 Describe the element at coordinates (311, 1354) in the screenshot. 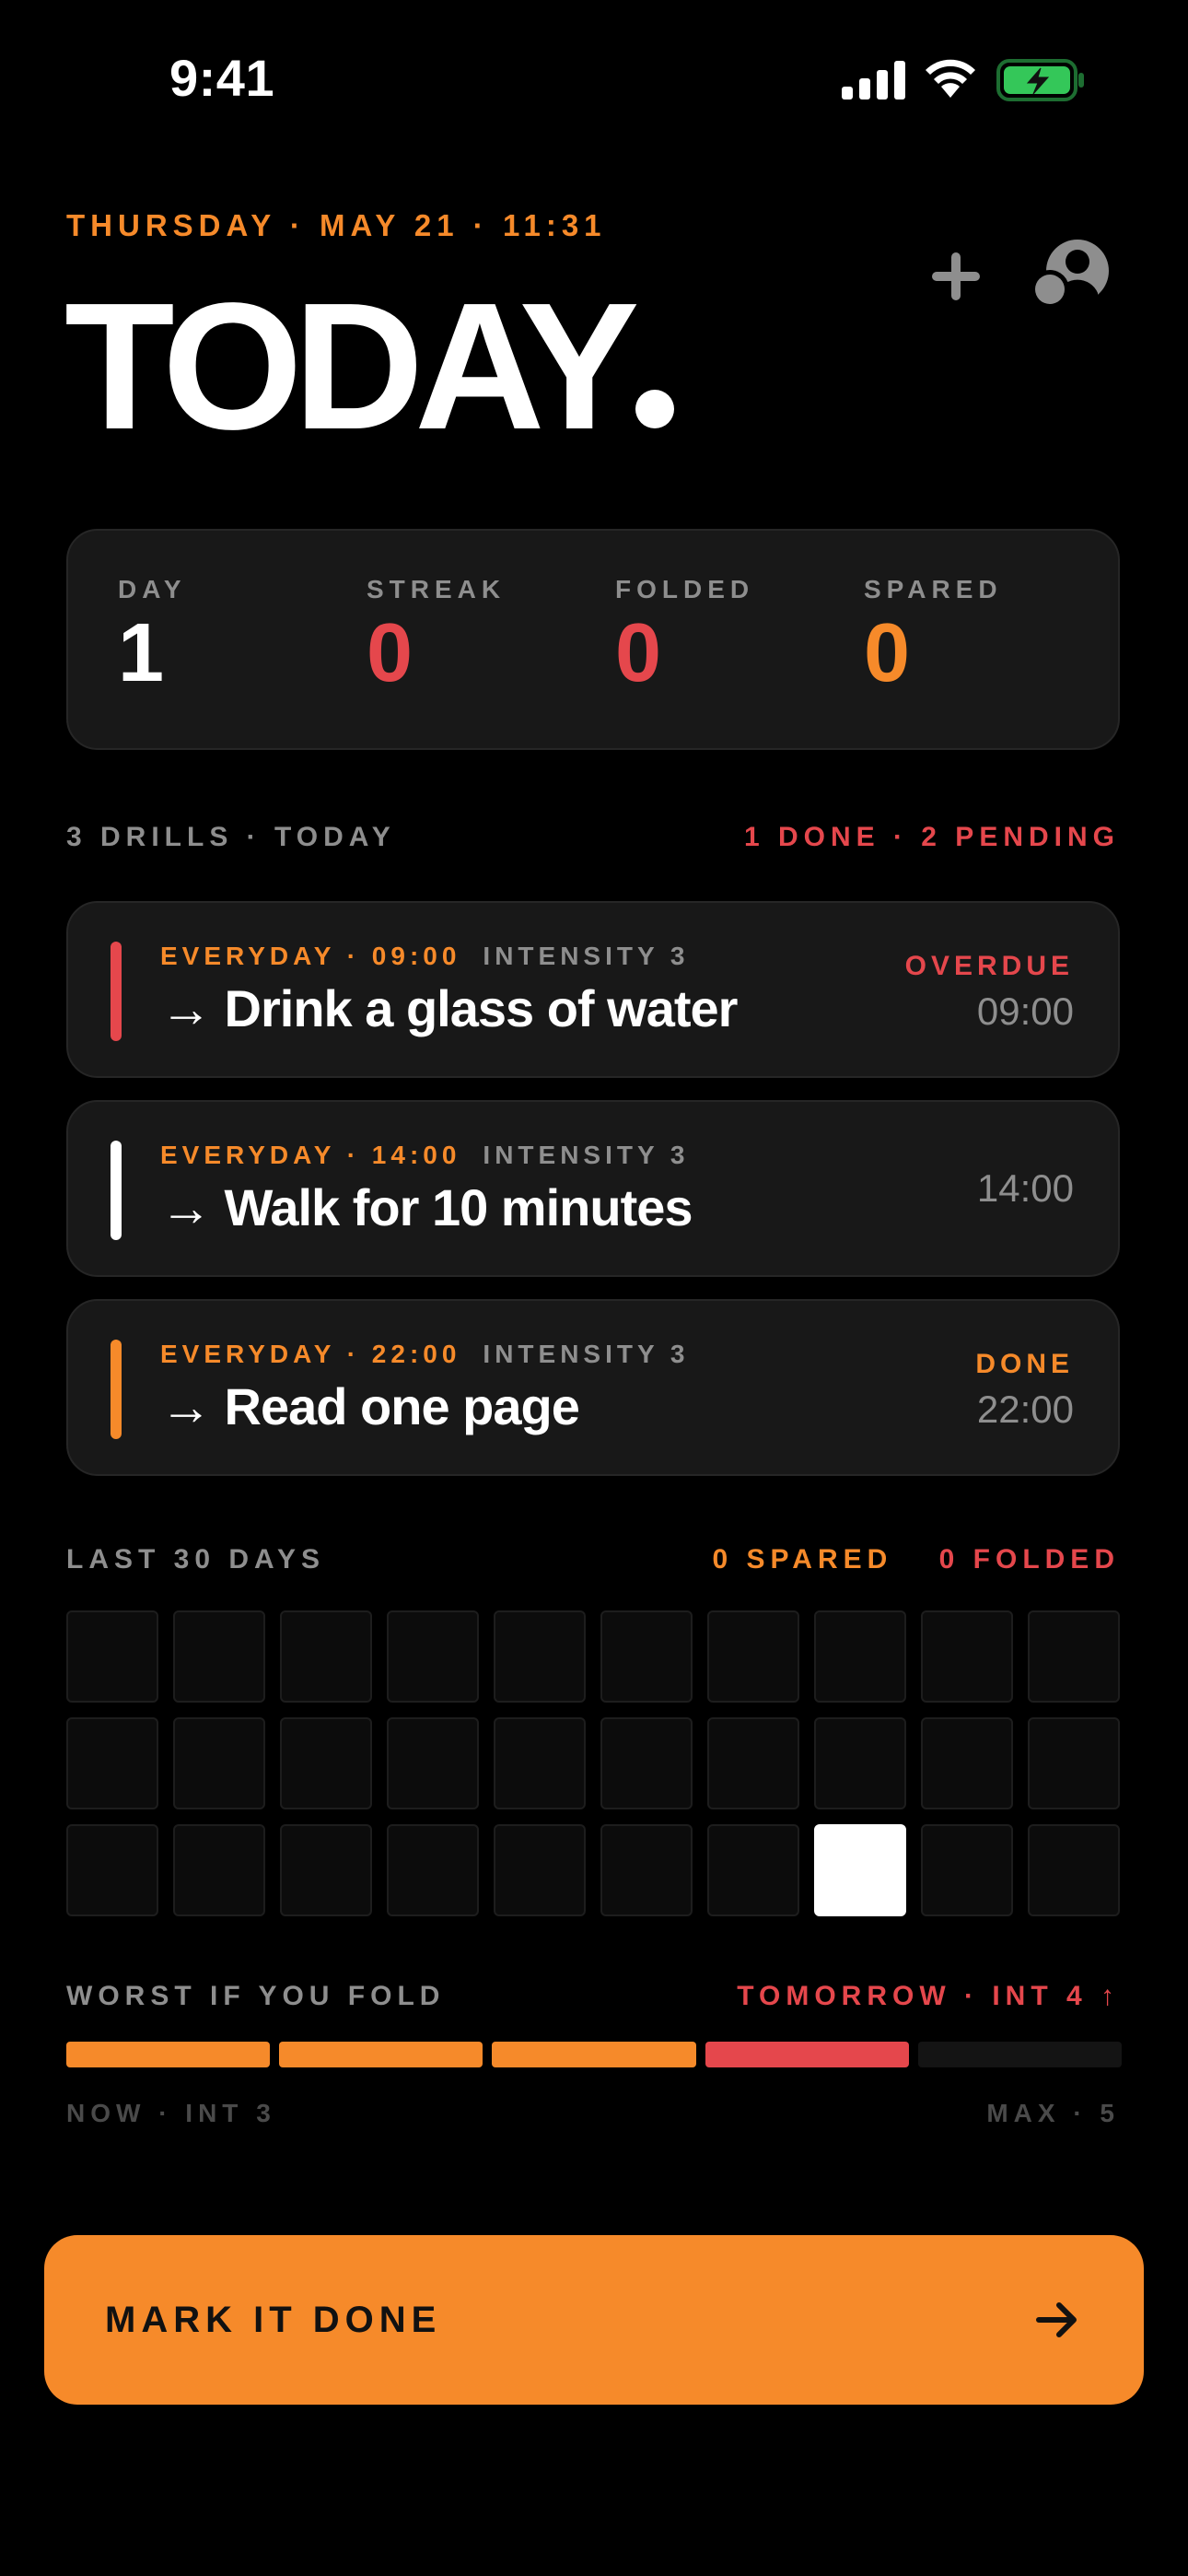

I see `drill-schedule: EVERYDAY · 22:00` at that location.